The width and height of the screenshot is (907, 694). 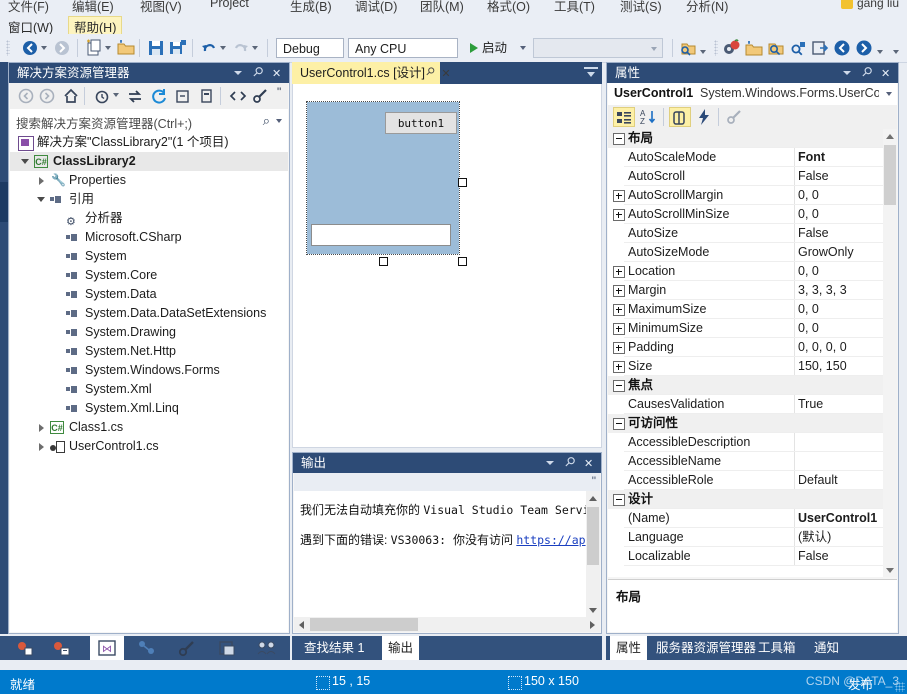 What do you see at coordinates (149, 275) in the screenshot?
I see `tree-node: System.Core` at bounding box center [149, 275].